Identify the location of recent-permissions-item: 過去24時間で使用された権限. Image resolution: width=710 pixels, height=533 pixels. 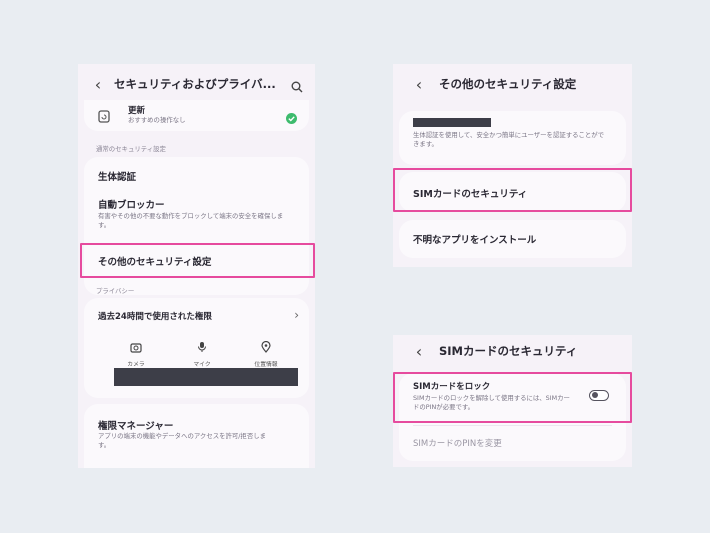
(155, 316).